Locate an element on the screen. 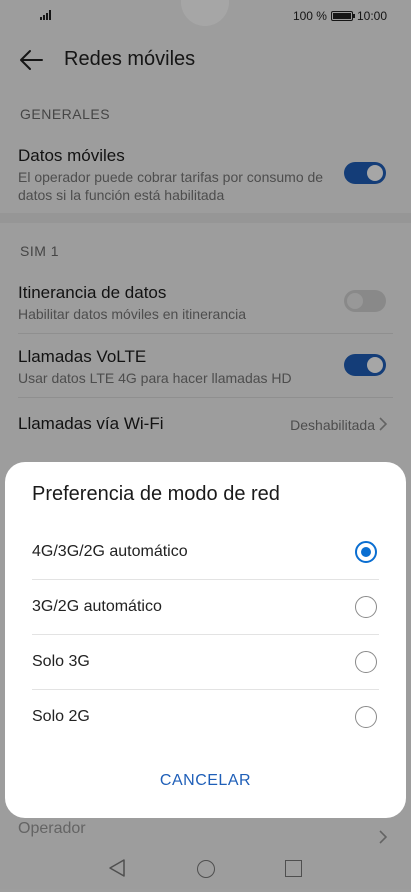 Image resolution: width=411 pixels, height=892 pixels. option-solo-2g: Solo 2G is located at coordinates (205, 717).